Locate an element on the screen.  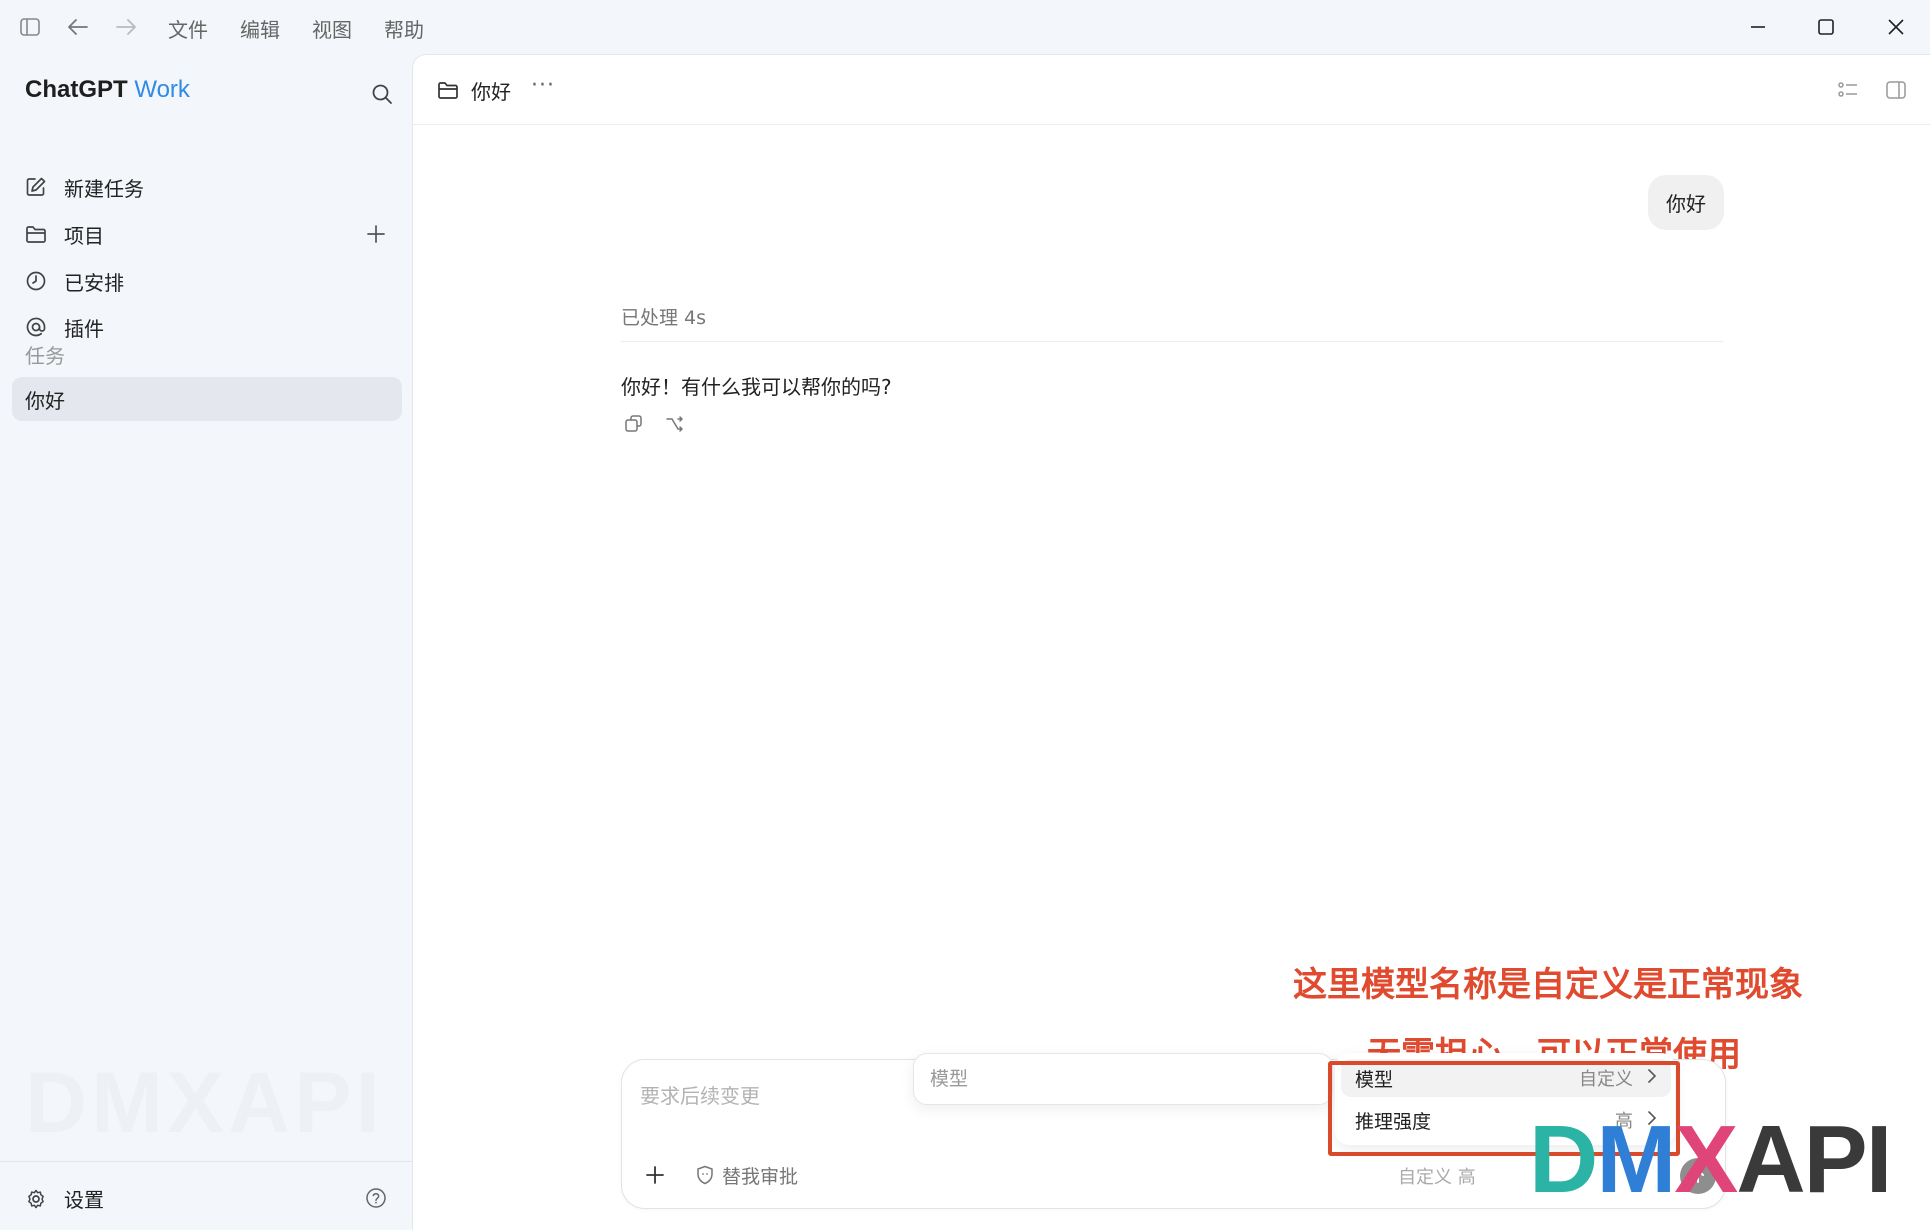
maximize-button is located at coordinates (1826, 27).